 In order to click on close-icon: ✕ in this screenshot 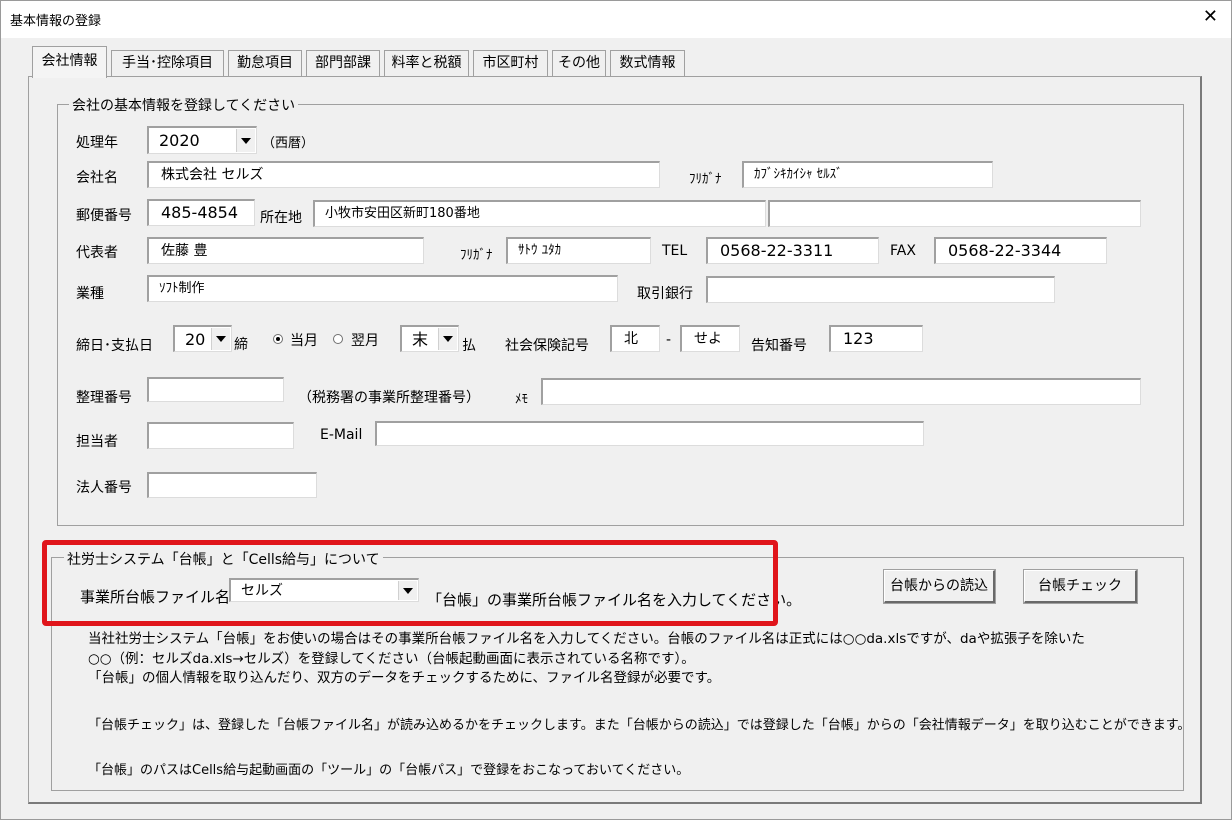, I will do `click(1210, 17)`.